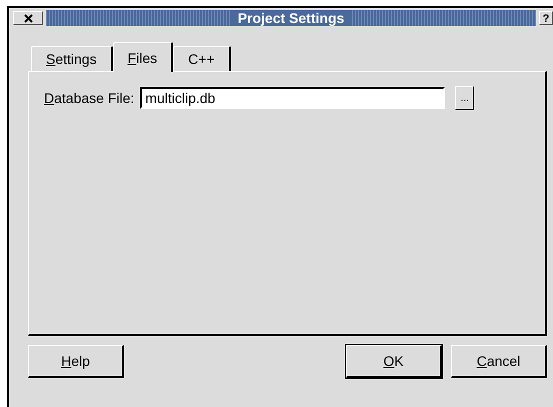 This screenshot has width=553, height=407. What do you see at coordinates (202, 58) in the screenshot?
I see `tab: C++` at bounding box center [202, 58].